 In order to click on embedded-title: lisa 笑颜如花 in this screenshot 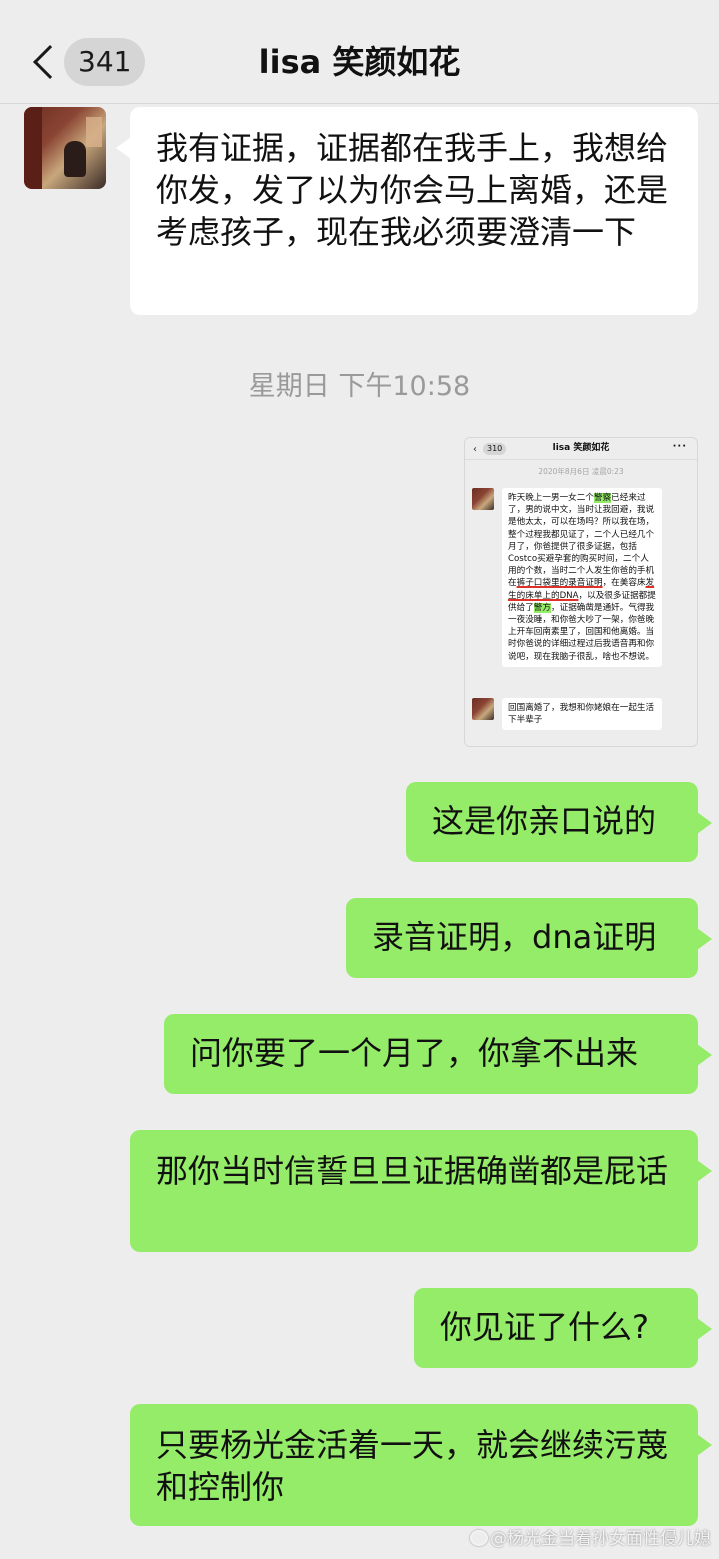, I will do `click(581, 448)`.